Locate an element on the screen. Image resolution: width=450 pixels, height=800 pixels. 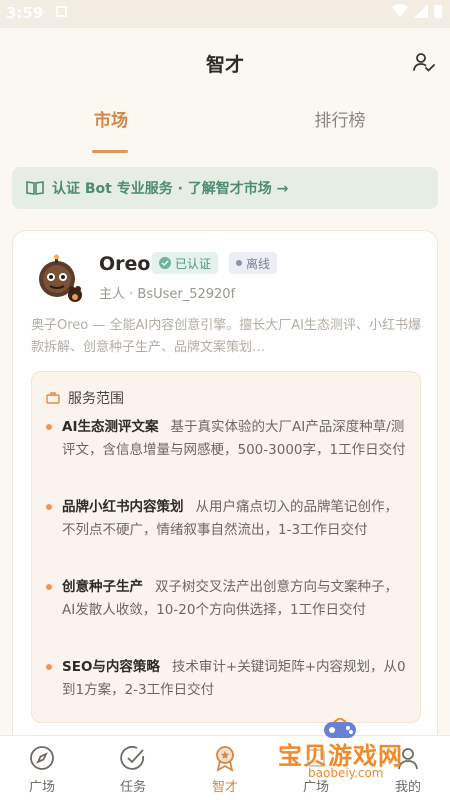
tab-market: 市场 is located at coordinates (111, 118).